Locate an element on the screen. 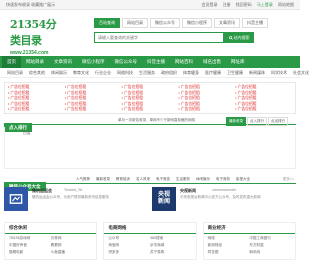  nav-miniprogram: 微信小程序 is located at coordinates (93, 62).